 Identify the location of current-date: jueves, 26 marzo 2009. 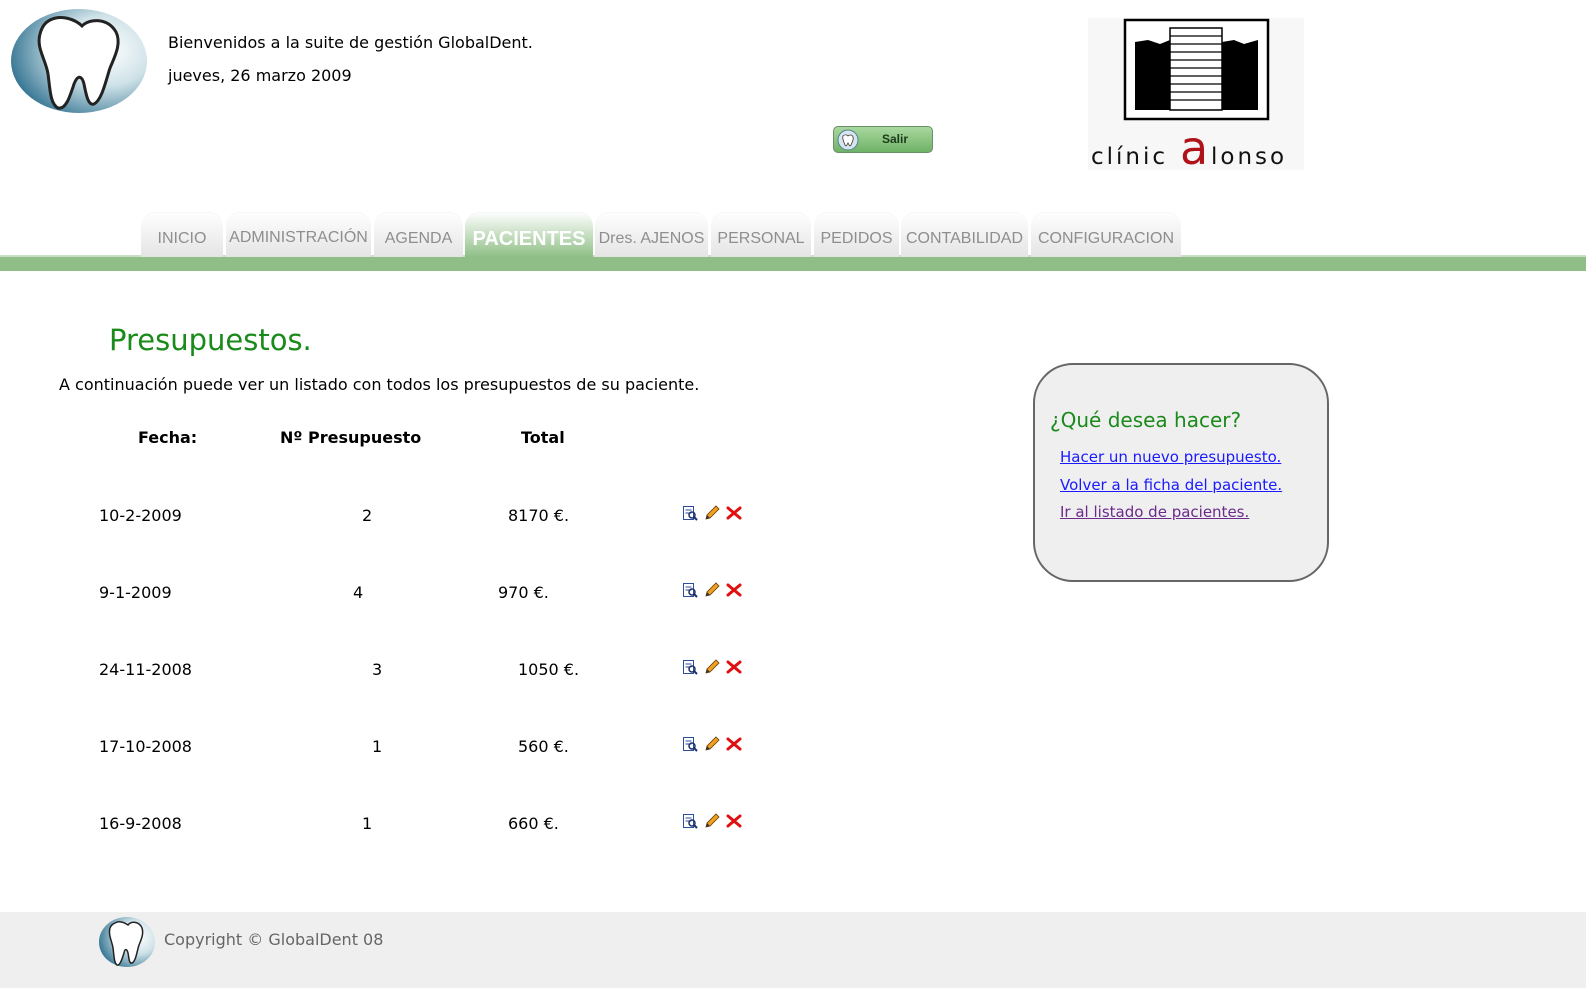
(260, 75).